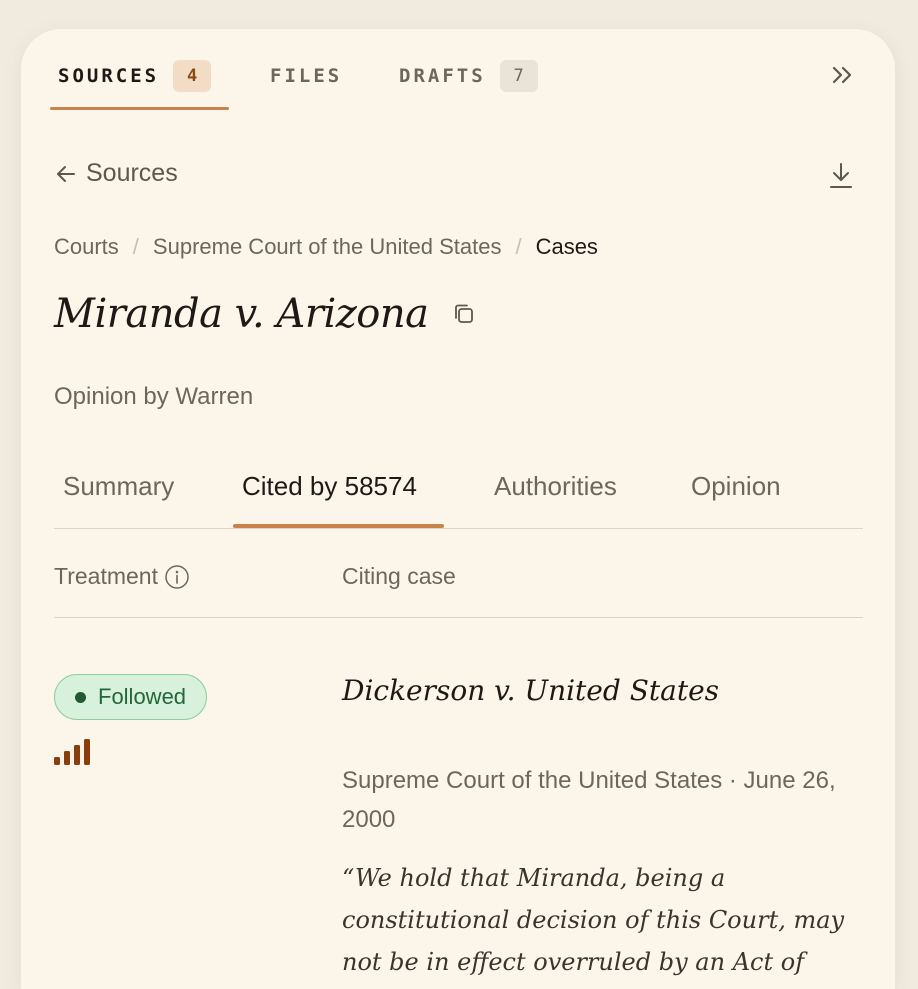  I want to click on download-icon, so click(841, 175).